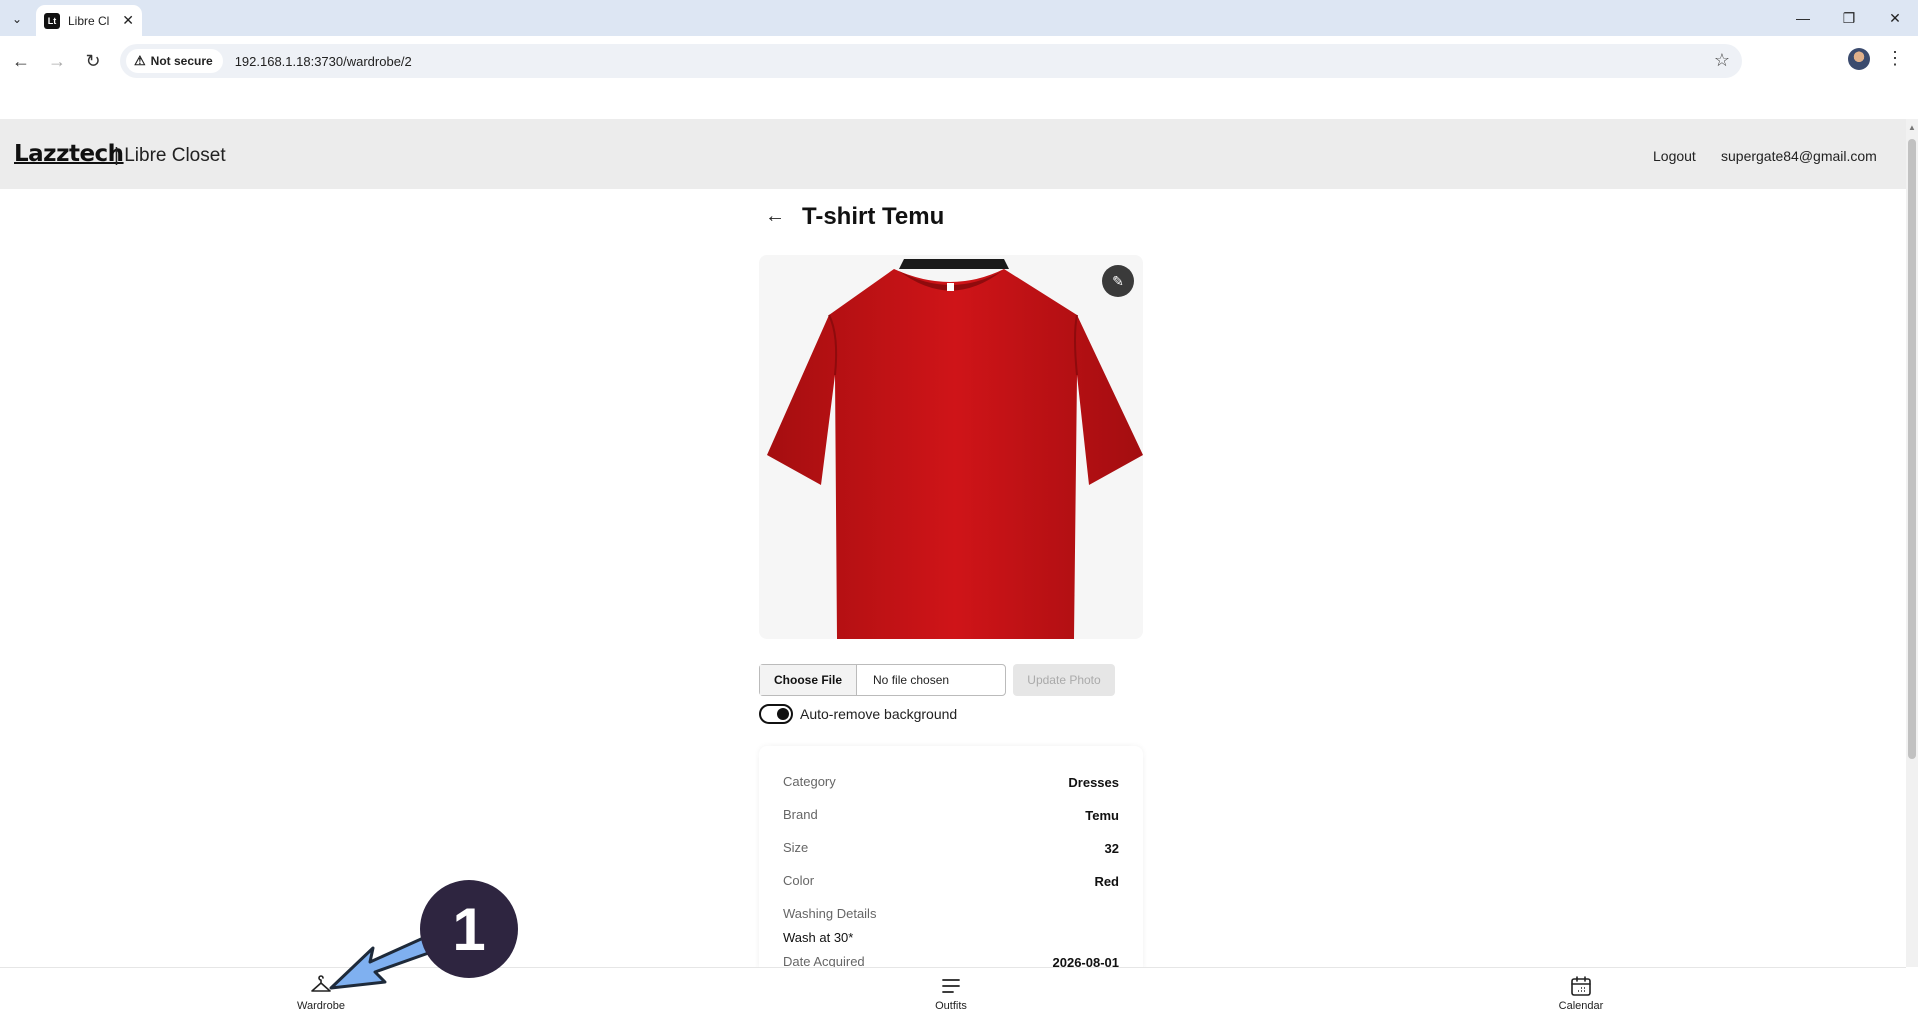 The width and height of the screenshot is (1918, 1023). What do you see at coordinates (955, 449) in the screenshot?
I see `tshirt-image` at bounding box center [955, 449].